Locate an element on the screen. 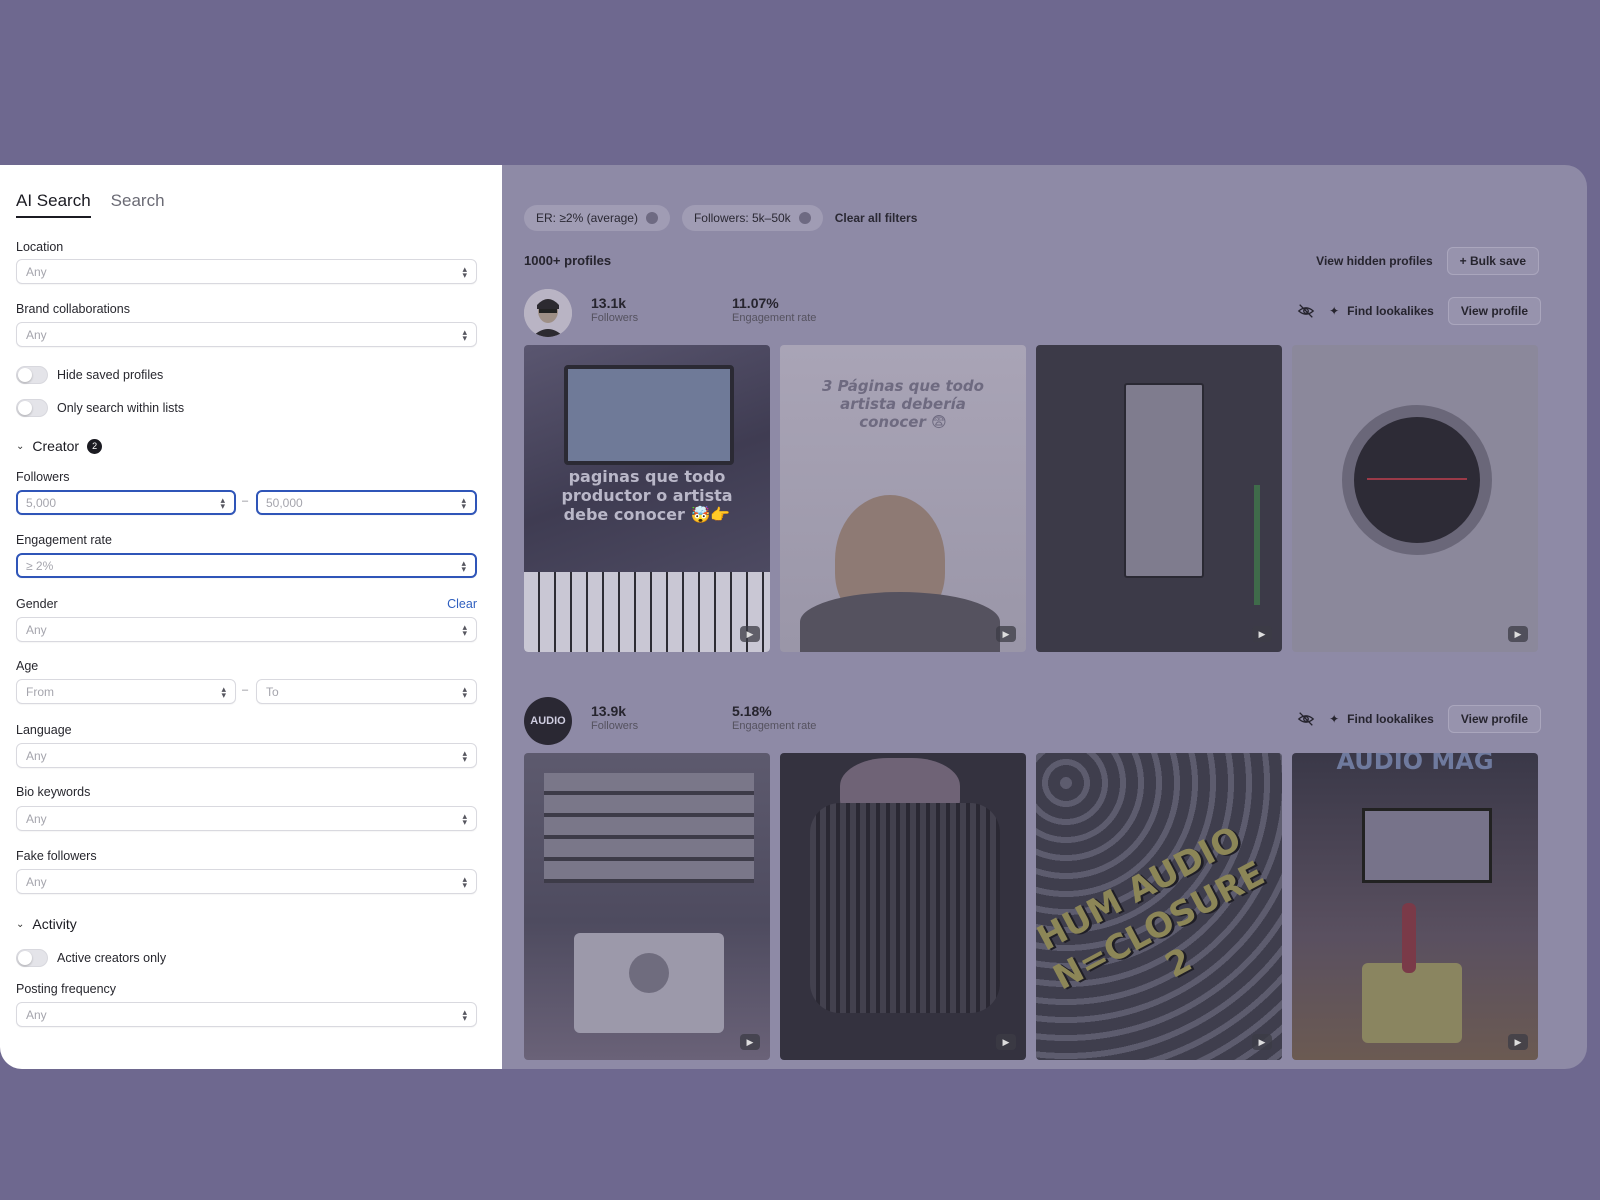  avatar-image is located at coordinates (548, 313).